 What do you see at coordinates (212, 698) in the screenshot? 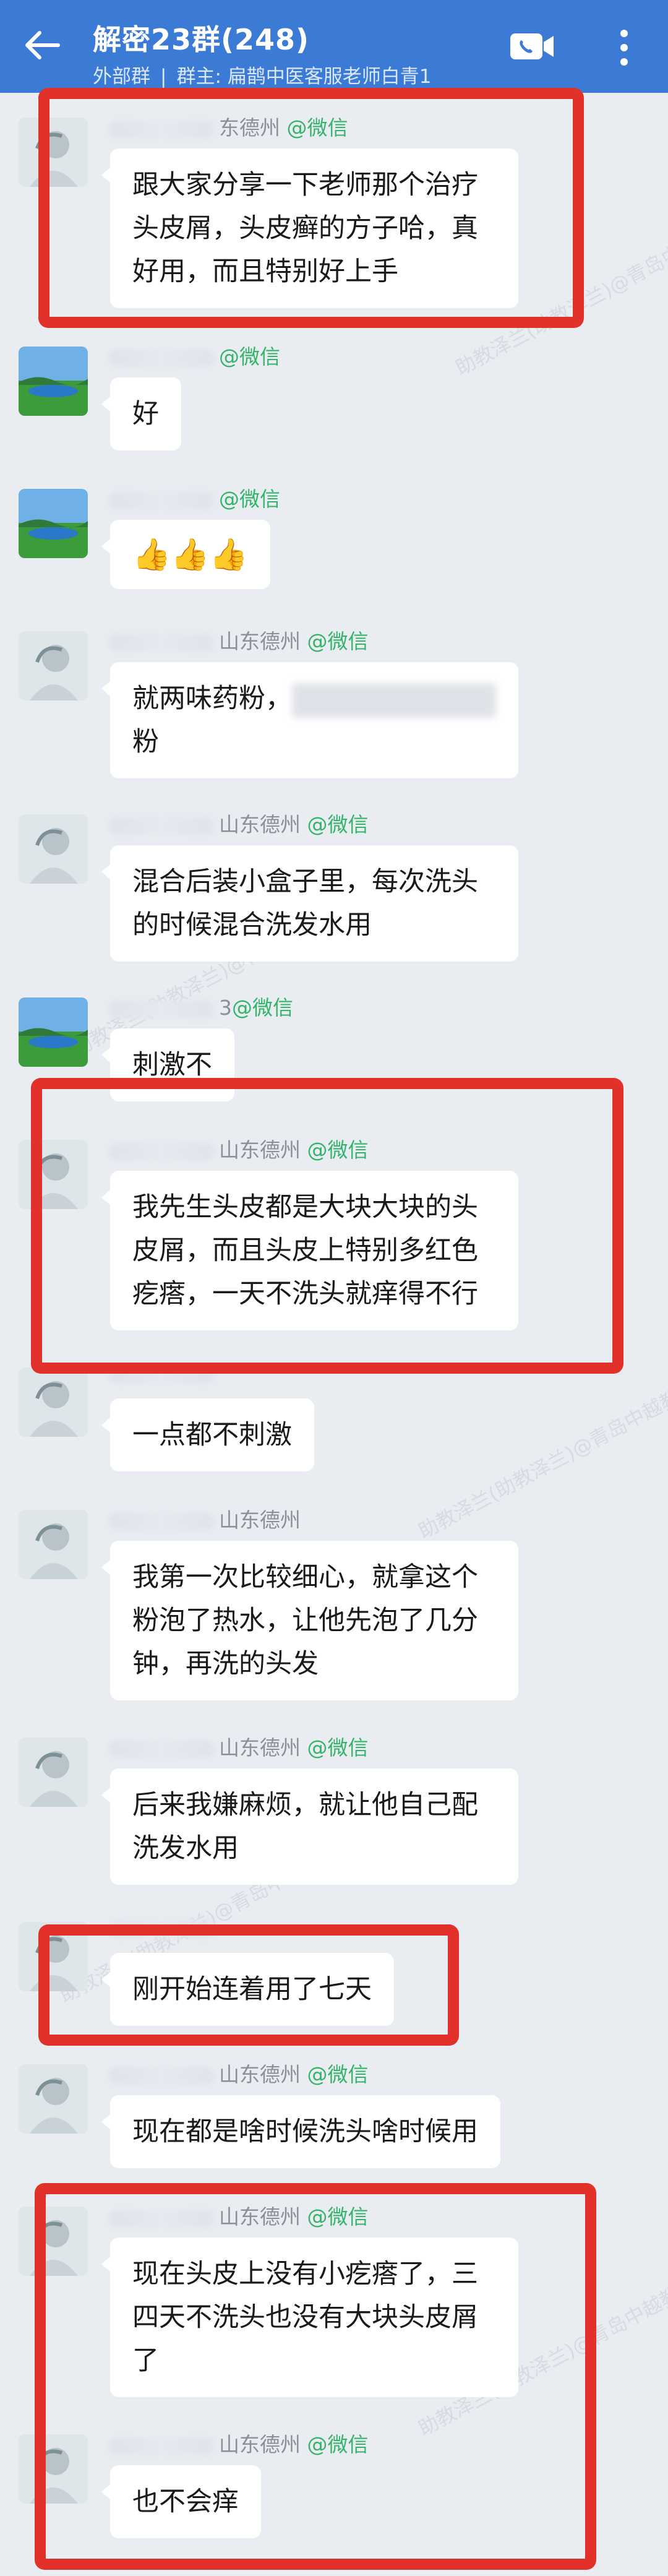
I see `message-text: 就两味药粉，` at bounding box center [212, 698].